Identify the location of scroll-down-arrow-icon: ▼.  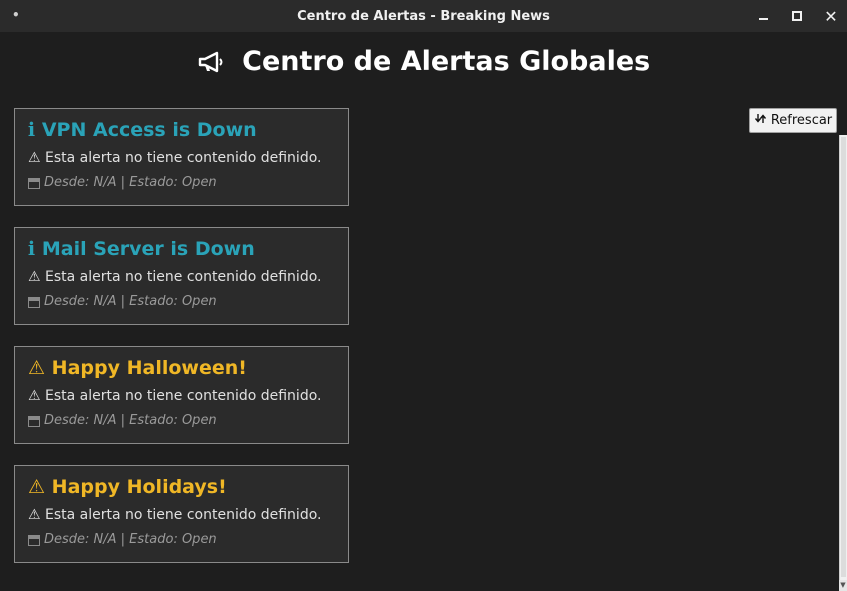
(843, 585).